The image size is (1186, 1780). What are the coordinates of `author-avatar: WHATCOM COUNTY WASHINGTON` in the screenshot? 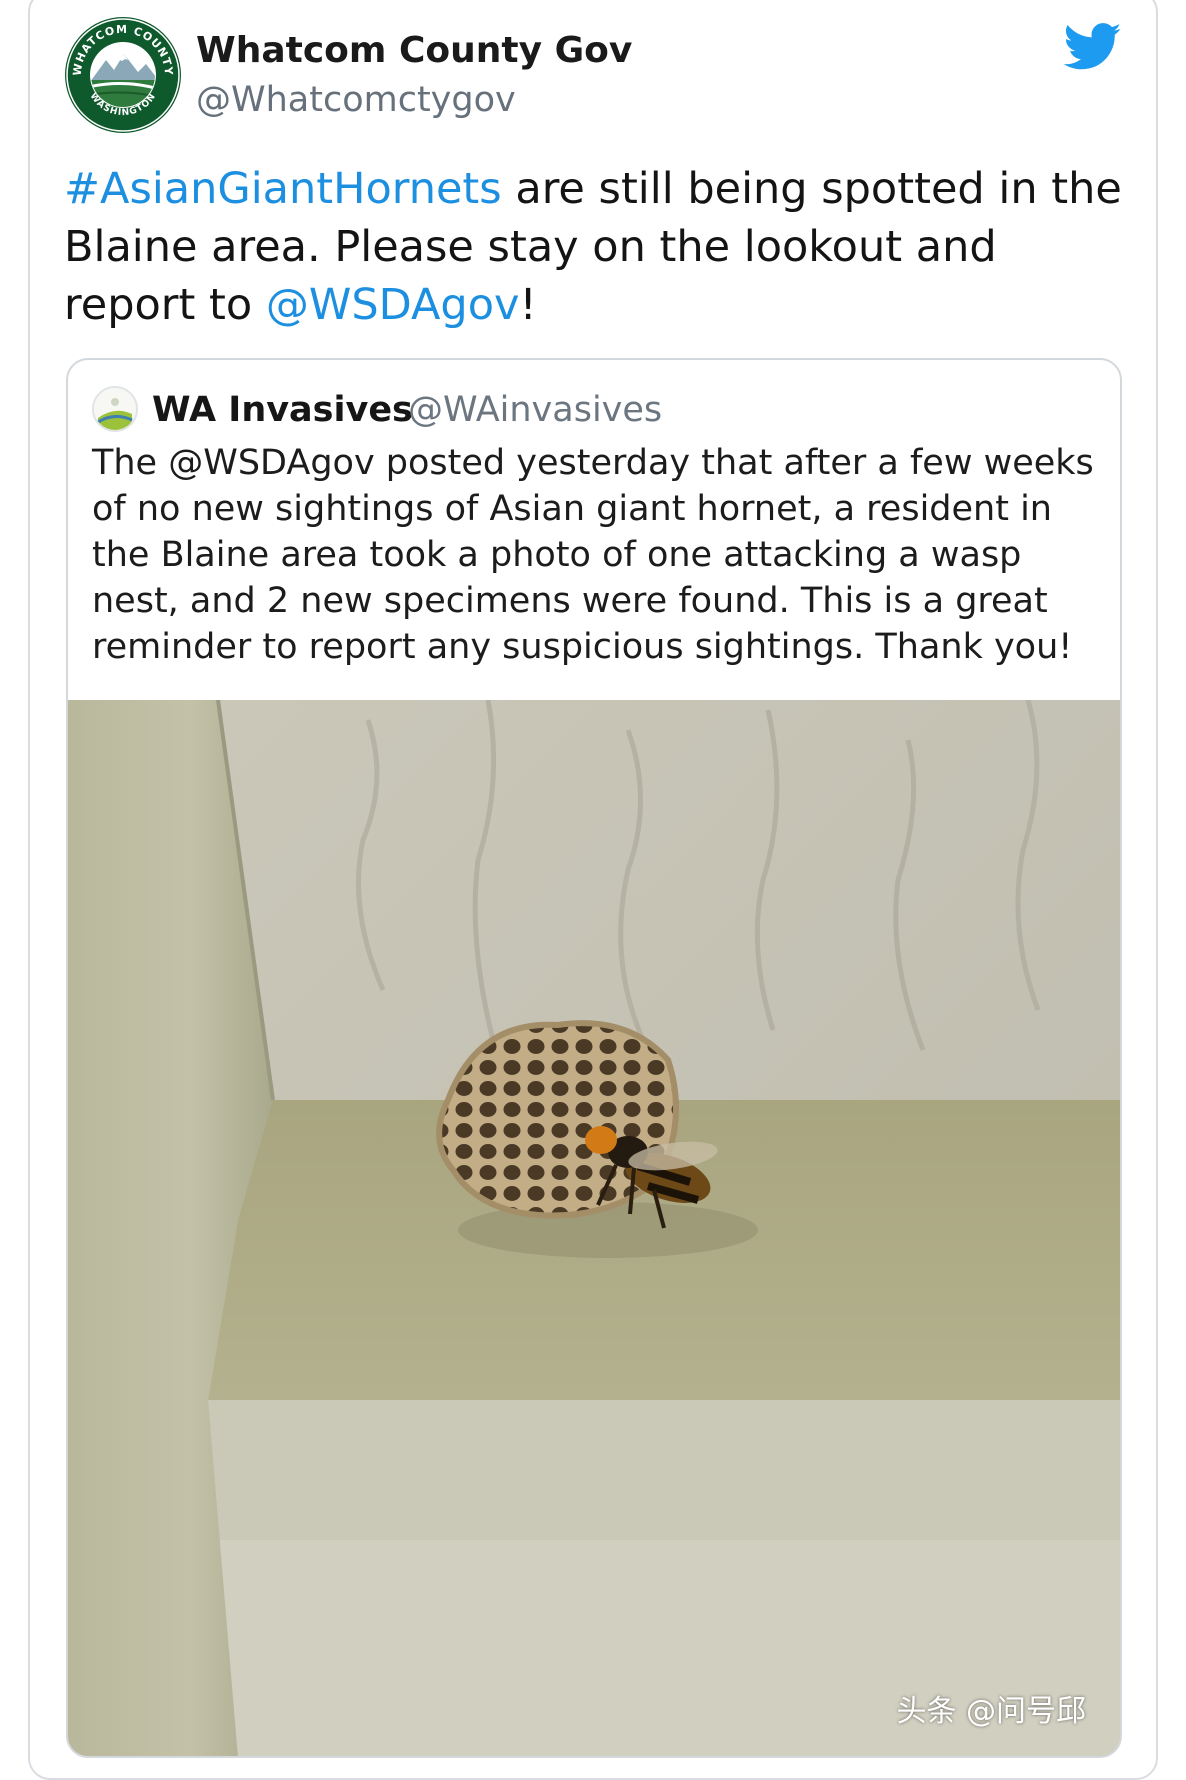 It's located at (123, 75).